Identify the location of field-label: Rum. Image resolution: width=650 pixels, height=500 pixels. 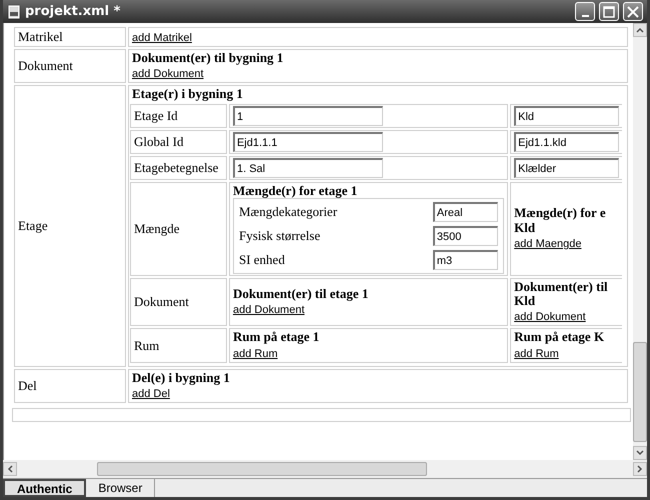
(147, 345).